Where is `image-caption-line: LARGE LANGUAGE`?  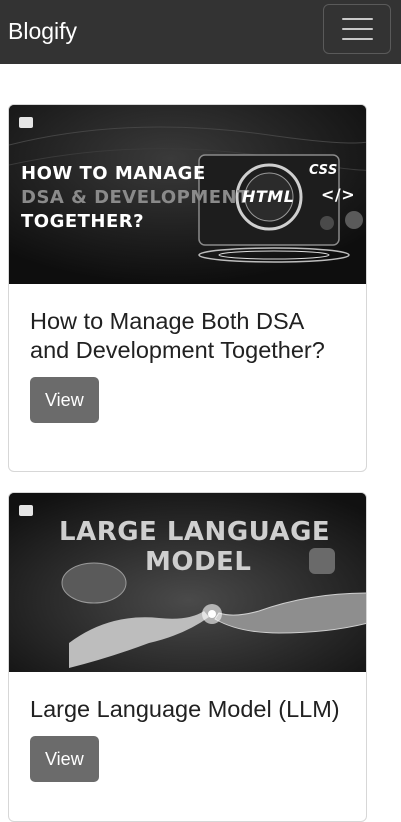 image-caption-line: LARGE LANGUAGE is located at coordinates (195, 532).